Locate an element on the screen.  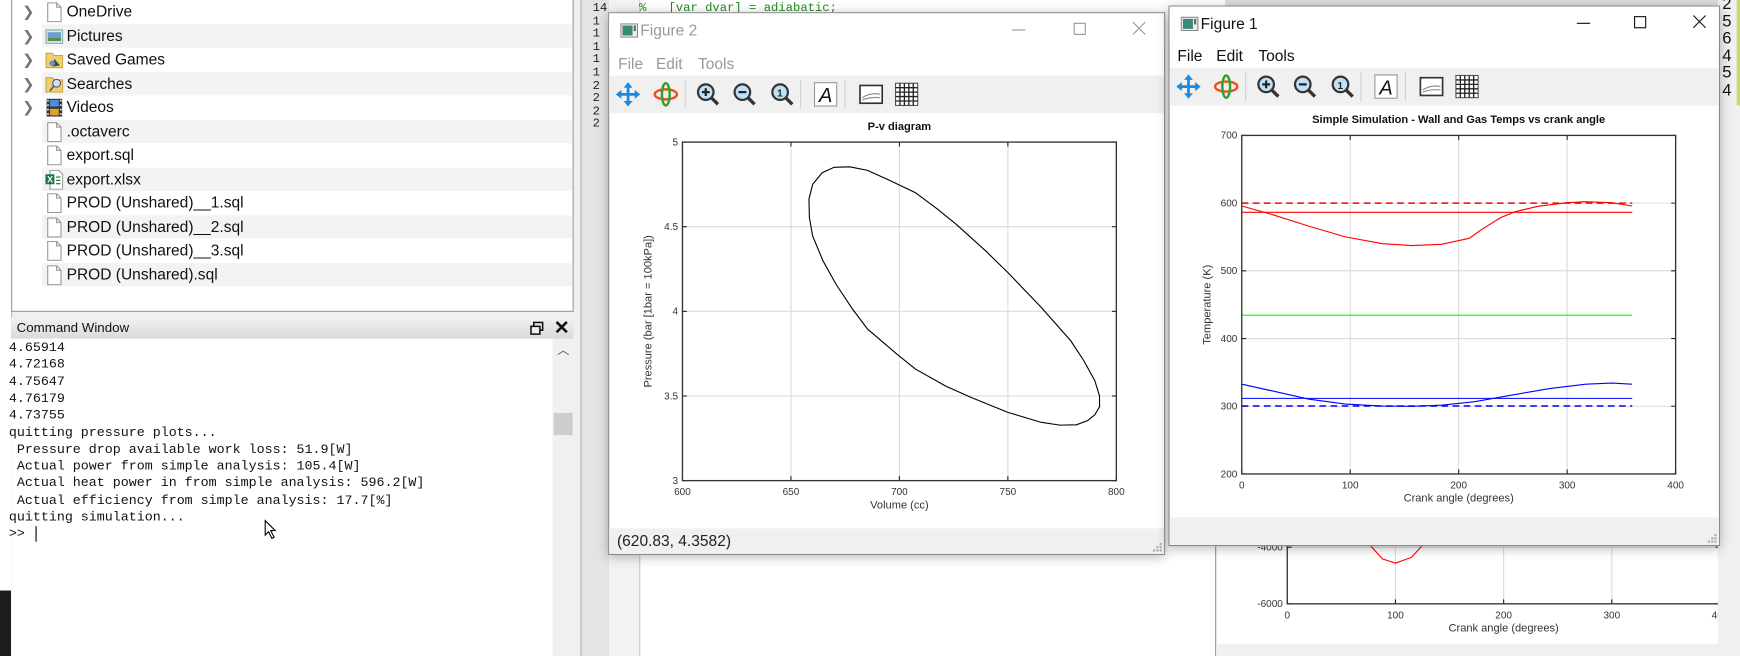
scroll-up-icon: ︿ is located at coordinates (563, 350).